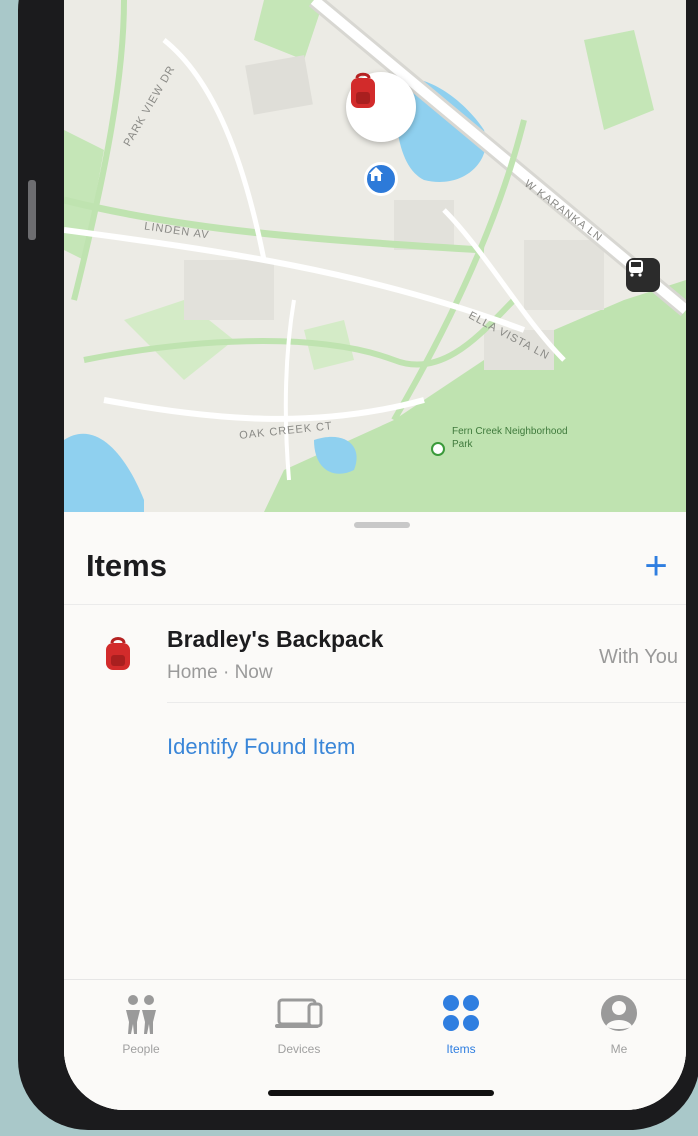 This screenshot has width=698, height=1136. Describe the element at coordinates (375, 1044) in the screenshot. I see `tab-bar: People Devices Items Me` at that location.